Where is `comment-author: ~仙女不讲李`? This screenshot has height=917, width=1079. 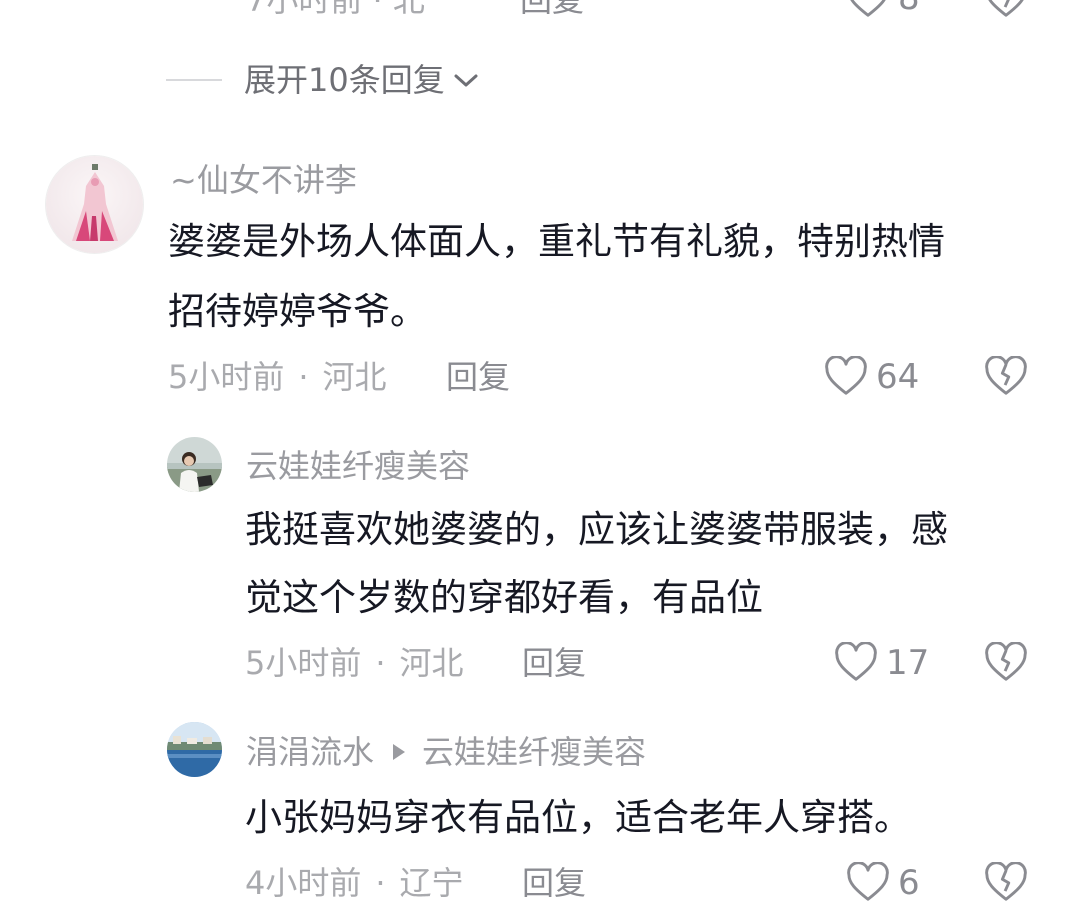 comment-author: ~仙女不讲李 is located at coordinates (263, 180).